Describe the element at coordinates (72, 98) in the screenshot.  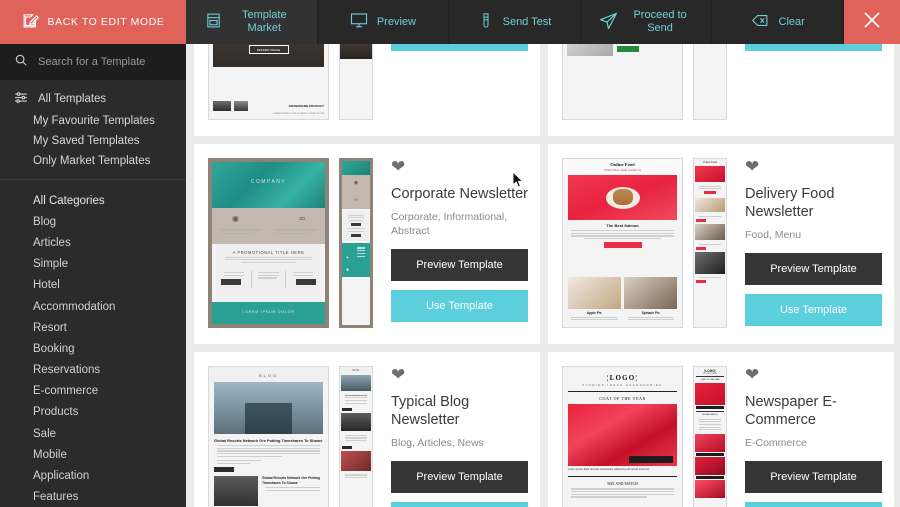
I see `sidebar-item-label: All Templates` at that location.